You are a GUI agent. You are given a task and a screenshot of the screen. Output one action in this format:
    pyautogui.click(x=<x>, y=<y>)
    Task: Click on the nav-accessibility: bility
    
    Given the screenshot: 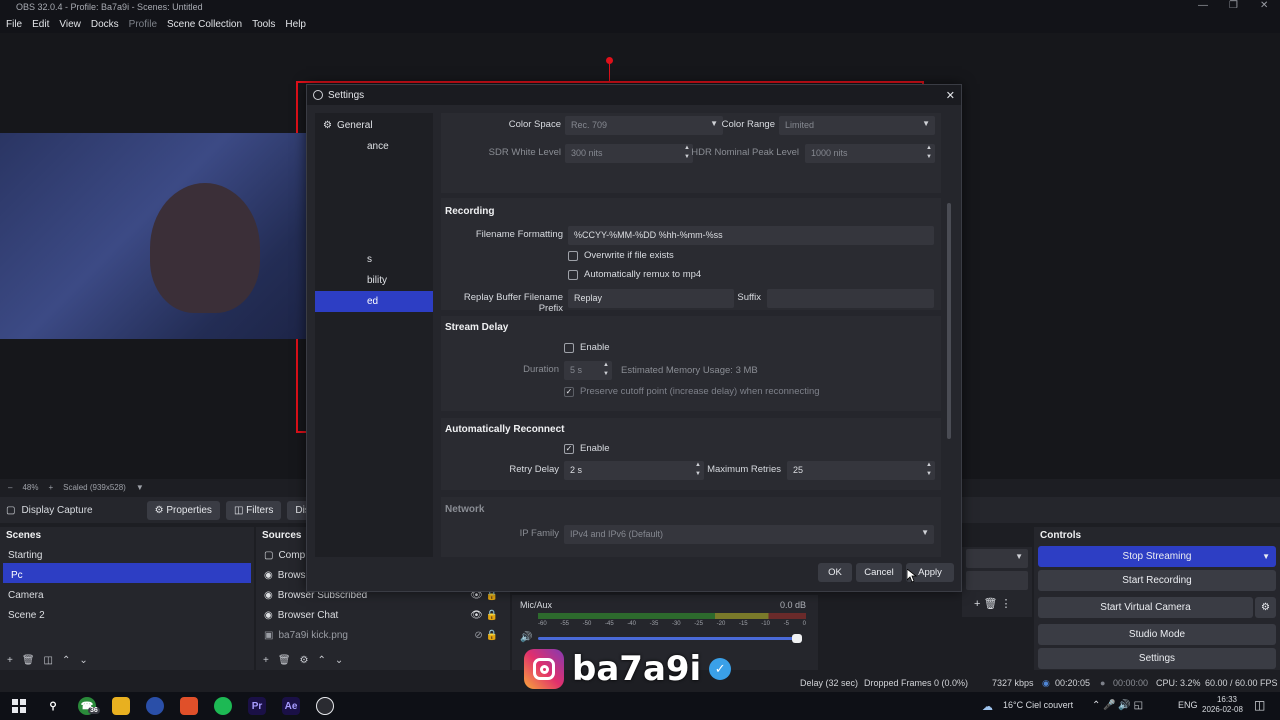 What is the action you would take?
    pyautogui.click(x=374, y=280)
    